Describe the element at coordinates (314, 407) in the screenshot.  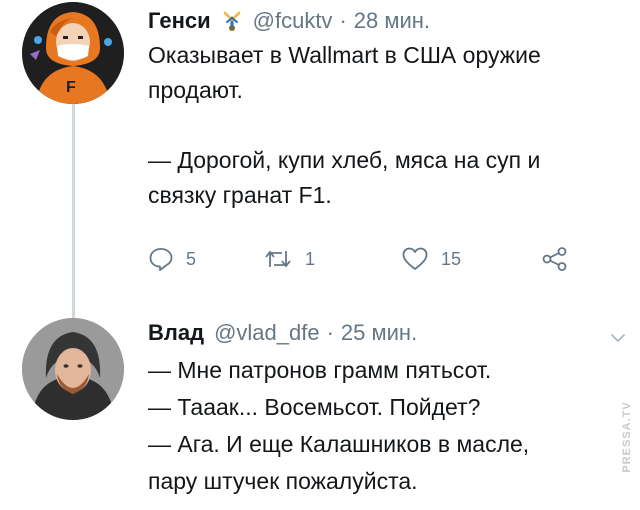
I see `tweet-text-line: — Тааак... Восемьсот. Пойдет?` at that location.